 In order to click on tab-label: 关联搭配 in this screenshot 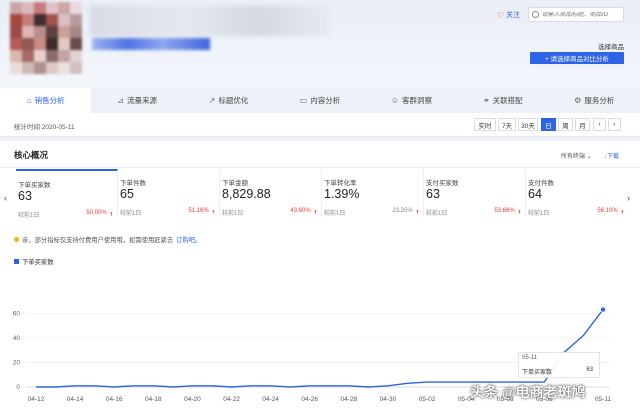, I will do `click(507, 100)`.